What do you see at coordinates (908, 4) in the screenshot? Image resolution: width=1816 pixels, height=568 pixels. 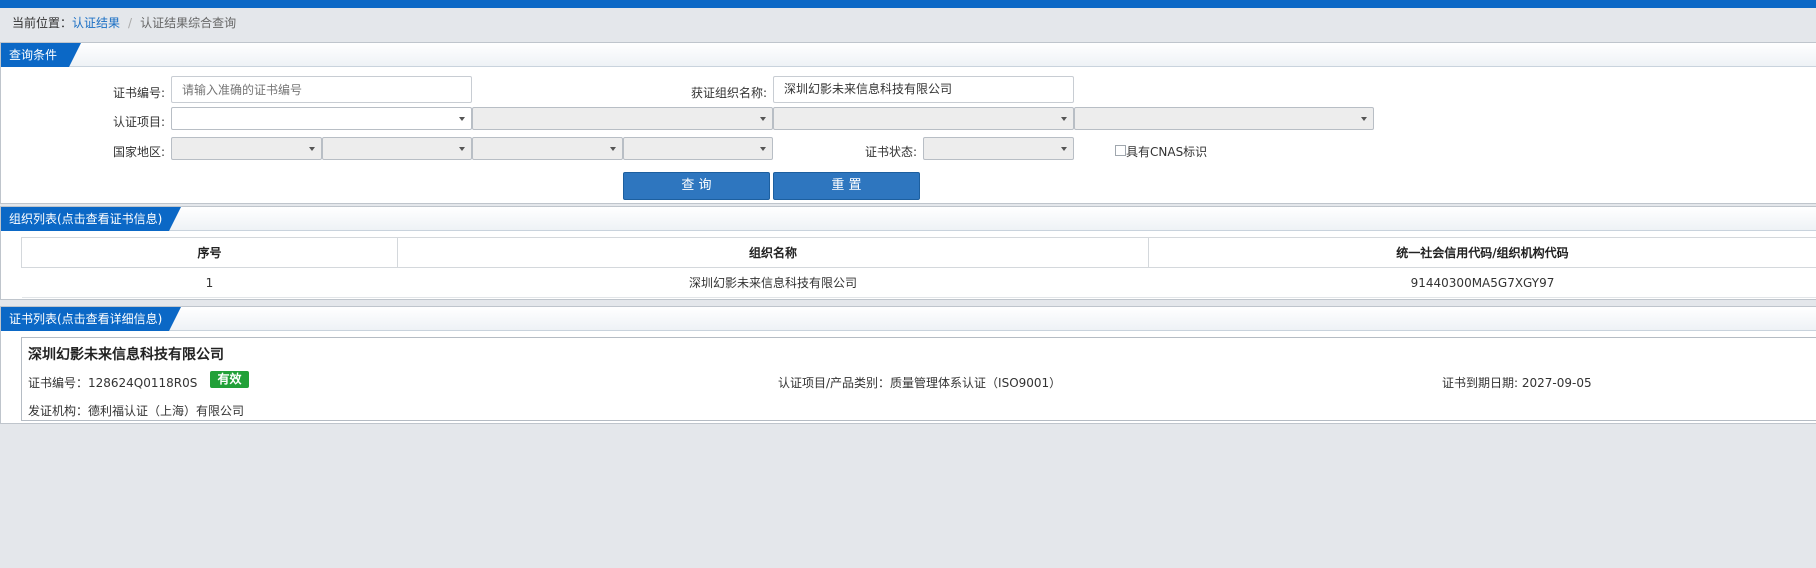 I see `top-bar` at bounding box center [908, 4].